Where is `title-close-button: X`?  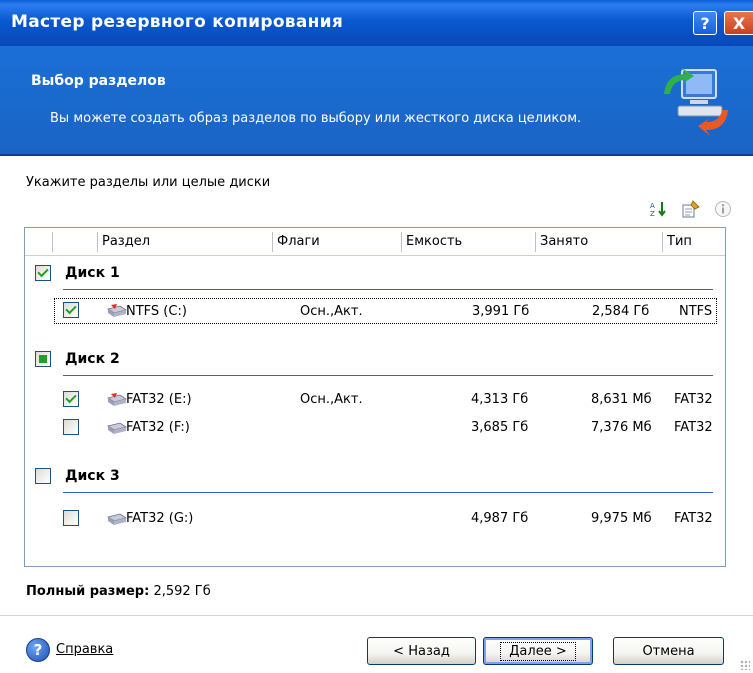
title-close-button: X is located at coordinates (738, 23).